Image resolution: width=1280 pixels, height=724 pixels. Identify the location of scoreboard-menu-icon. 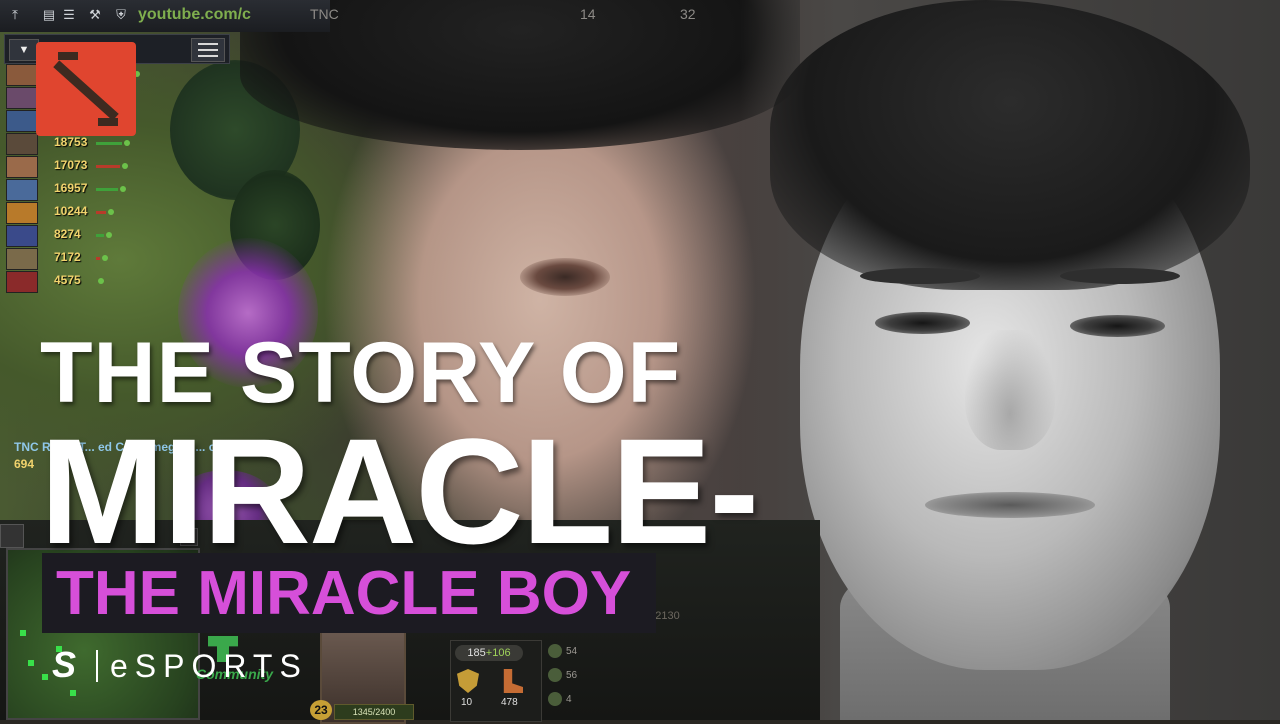
(208, 50).